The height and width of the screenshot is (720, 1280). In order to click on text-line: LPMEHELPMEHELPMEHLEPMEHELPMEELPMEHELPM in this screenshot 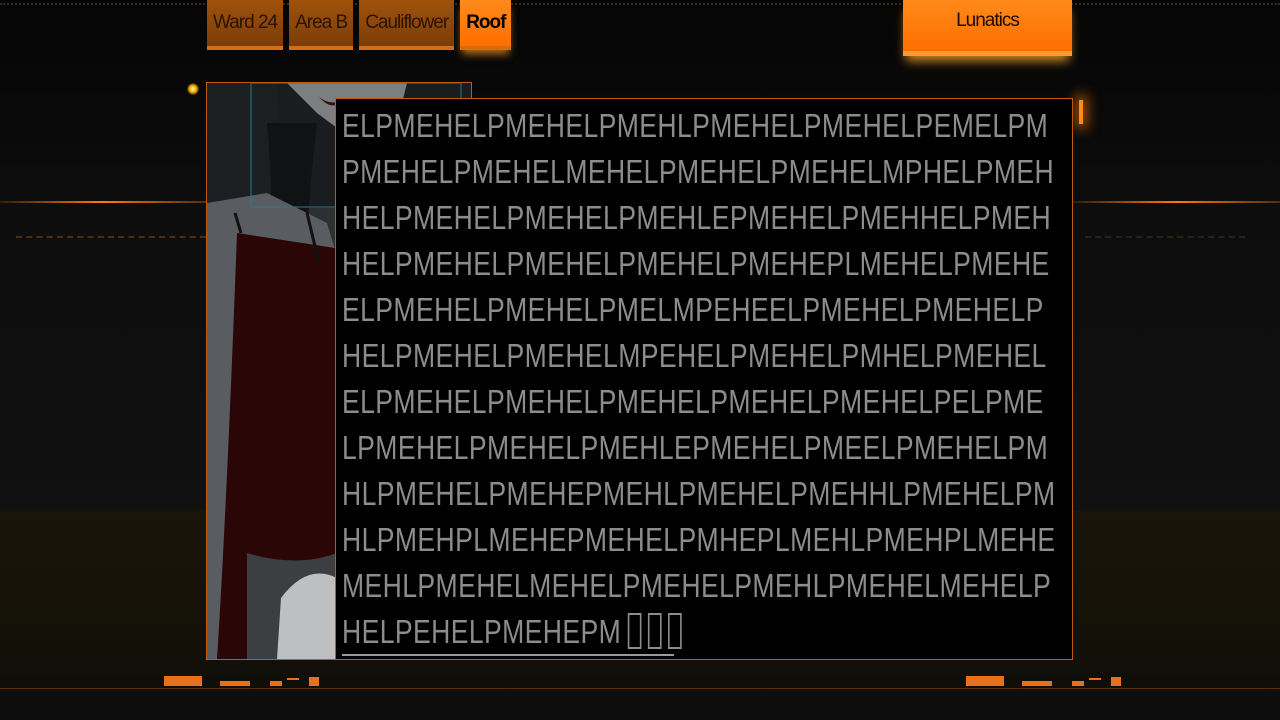, I will do `click(695, 447)`.